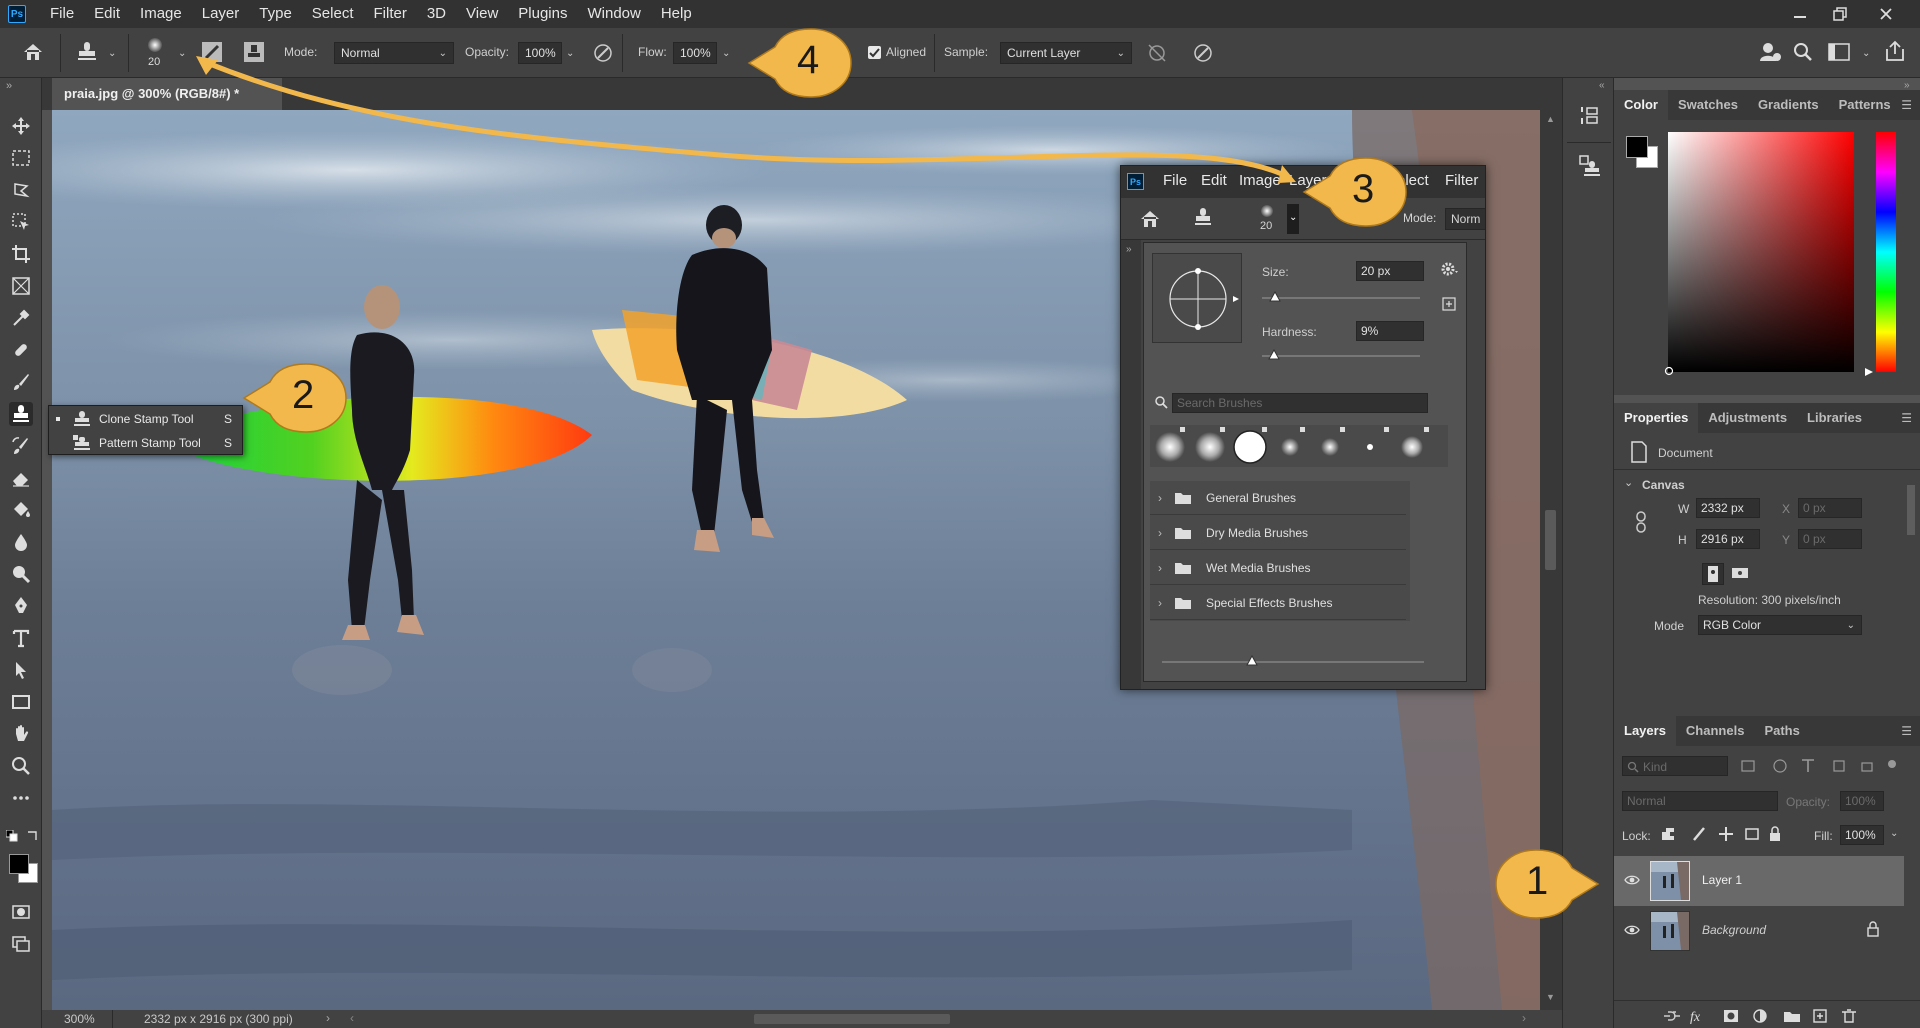 The width and height of the screenshot is (1920, 1028). What do you see at coordinates (603, 53) in the screenshot?
I see `pressure-opacity-button` at bounding box center [603, 53].